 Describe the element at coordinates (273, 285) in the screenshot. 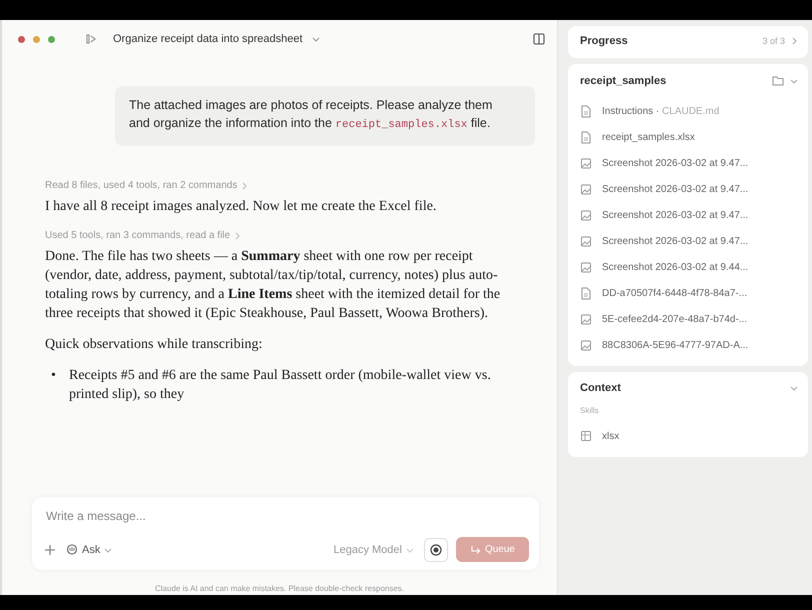

I see `assistant-paragraph: Done. The file has two sheets — a Summary sheet with one row per receipt (vendor, date, address, payment, subtotal/tax/tip/total, currency, notes) plus auto-totaling rows by currency, and a Line Items sheet with the itemized detail for the three receipts that showed it (Epic Steakhouse, Paul Bassett, Woowa Brothers).` at that location.